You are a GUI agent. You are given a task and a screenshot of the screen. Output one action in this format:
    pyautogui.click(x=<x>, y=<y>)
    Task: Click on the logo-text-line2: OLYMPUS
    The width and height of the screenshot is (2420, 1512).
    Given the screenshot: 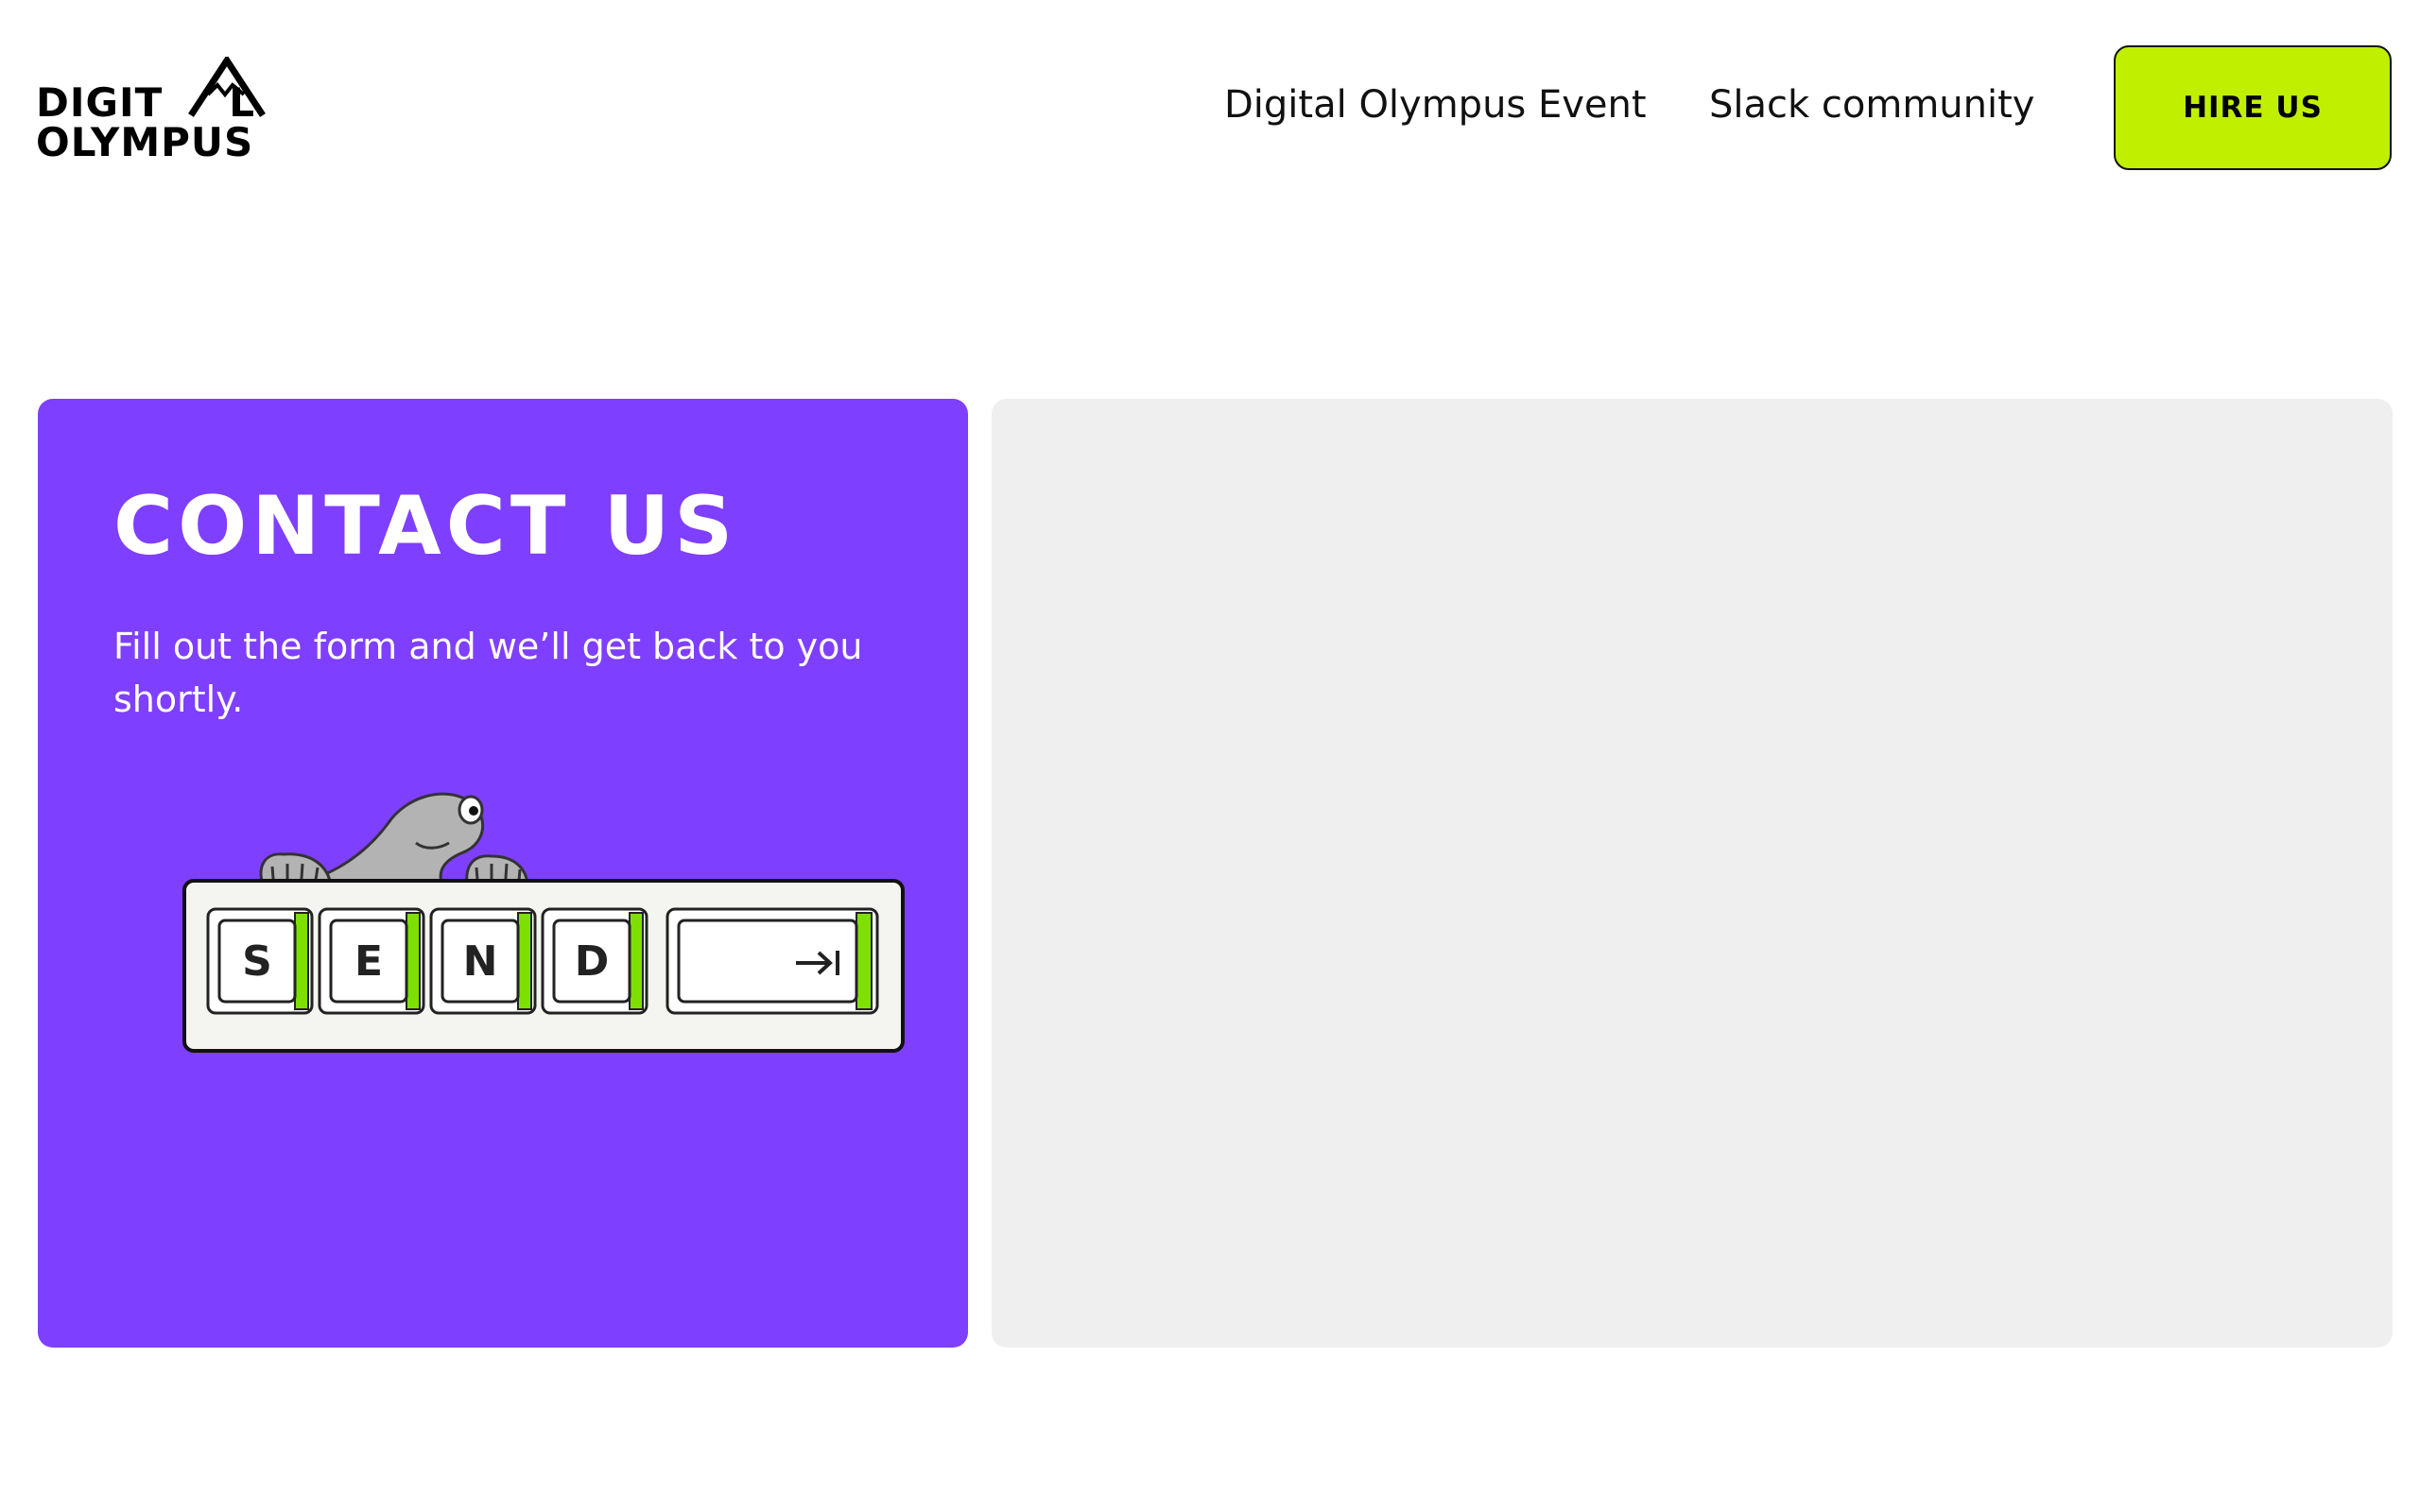 What is the action you would take?
    pyautogui.click(x=145, y=142)
    